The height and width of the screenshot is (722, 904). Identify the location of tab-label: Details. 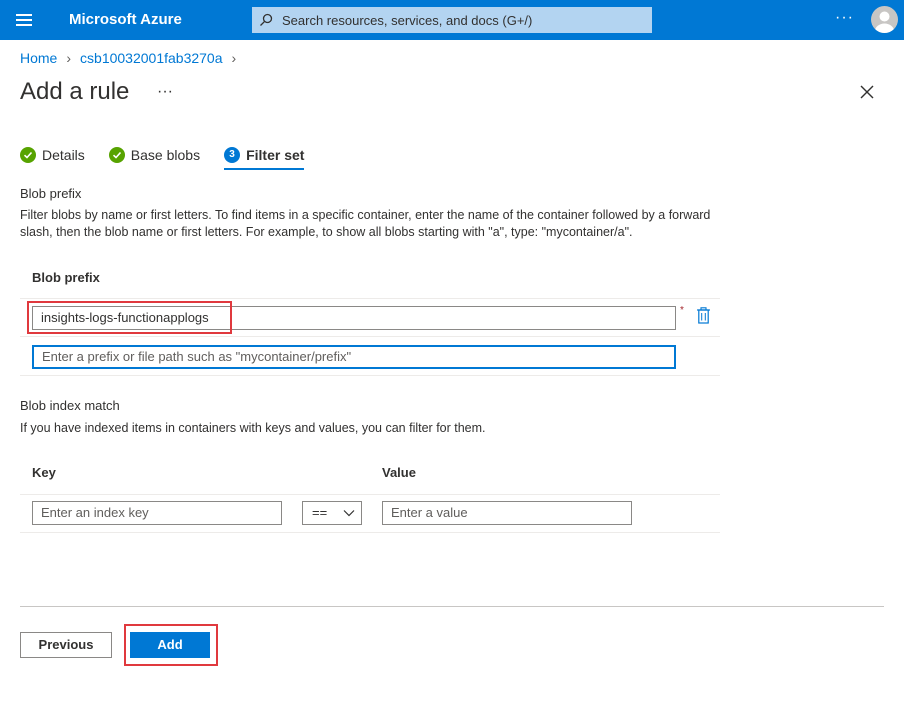
(63, 155).